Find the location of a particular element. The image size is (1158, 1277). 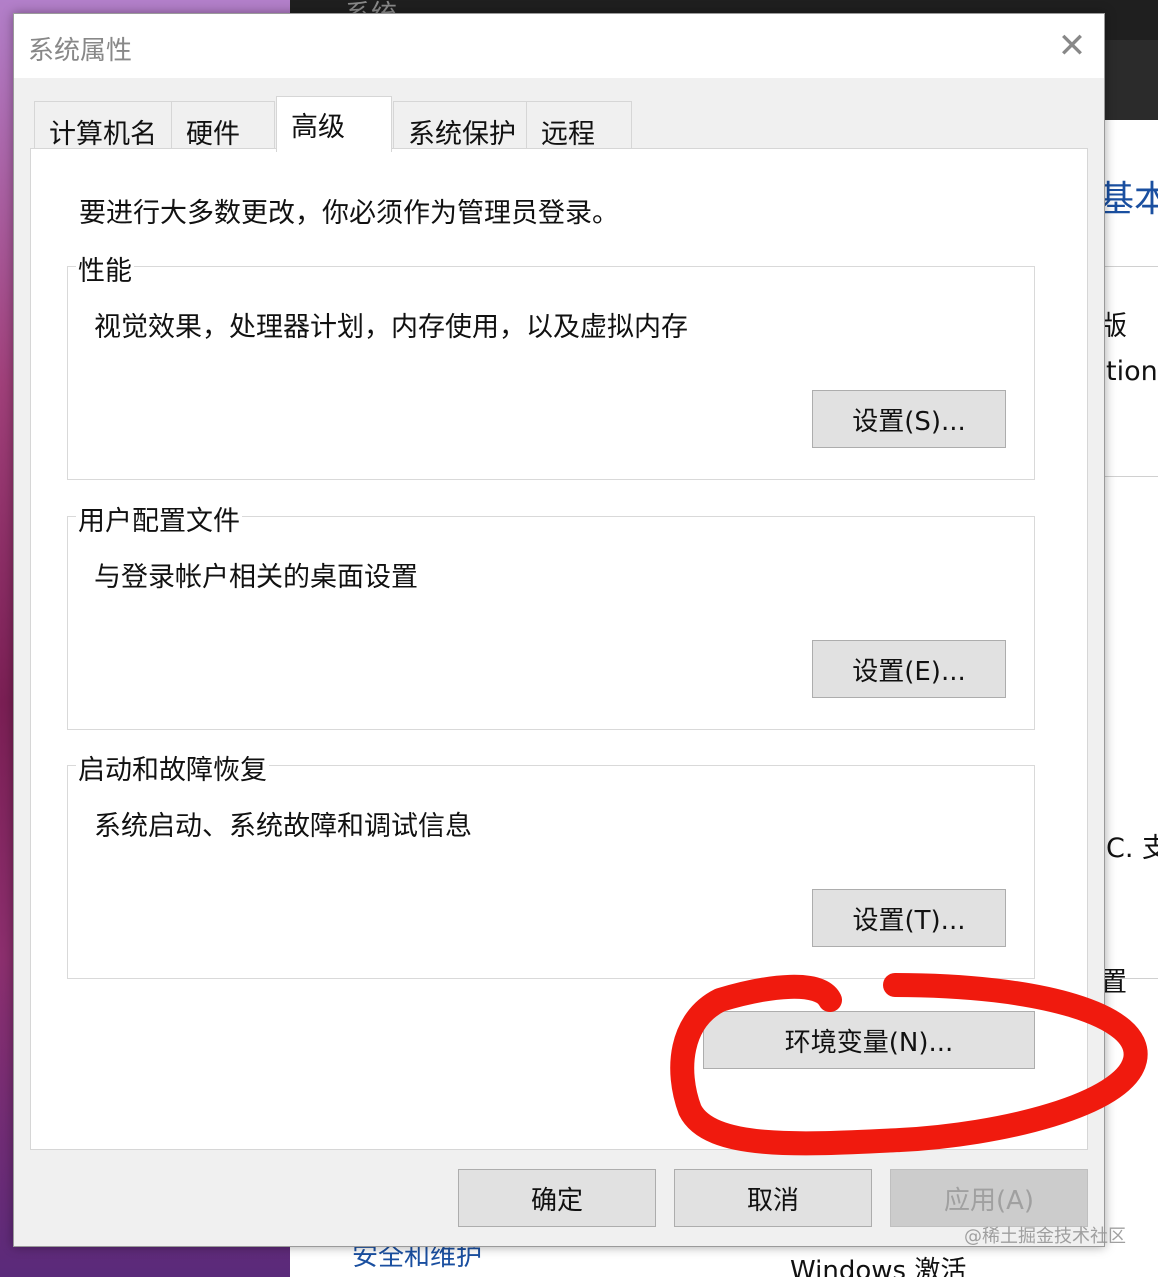

group-title: 启动和故障恢复 is located at coordinates (172, 767).